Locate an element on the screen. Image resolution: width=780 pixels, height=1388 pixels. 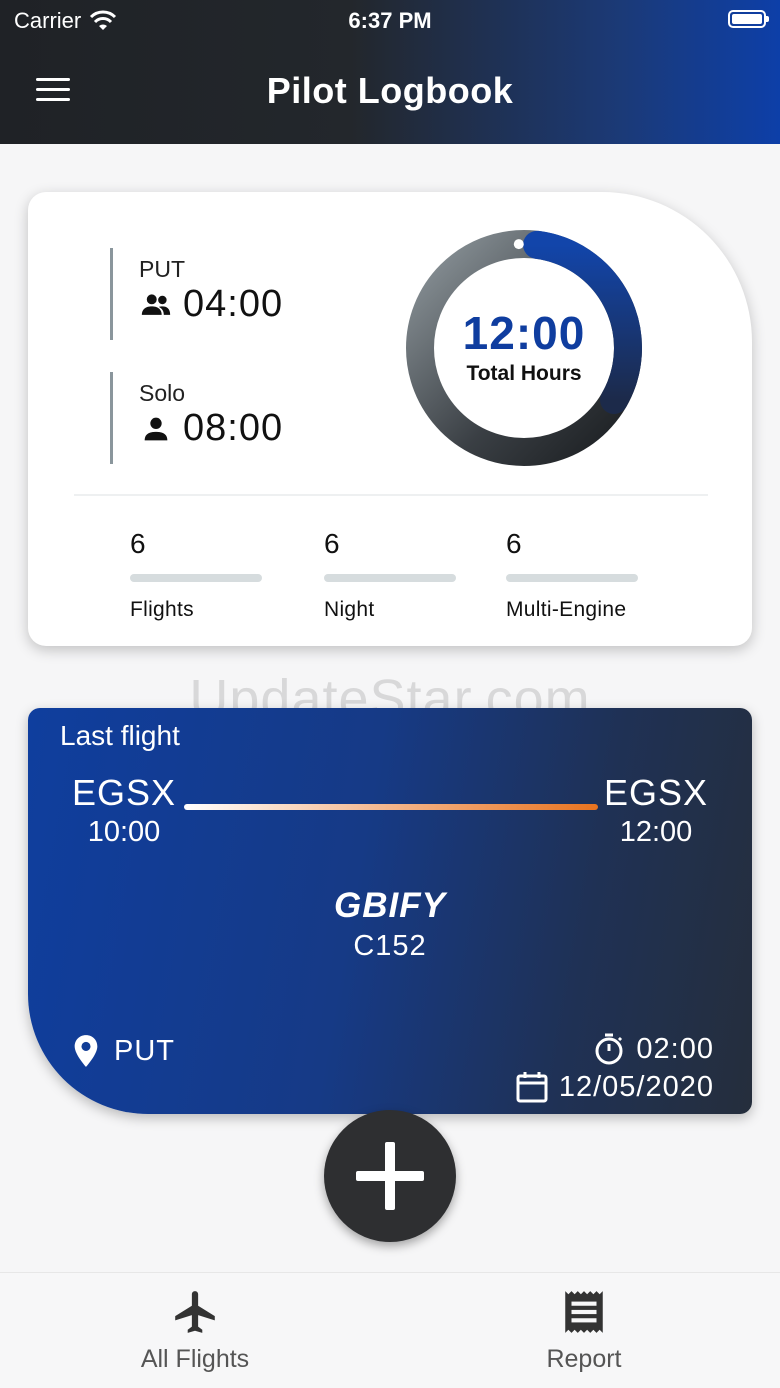
status-time: 6:37 PM is located at coordinates (390, 20).